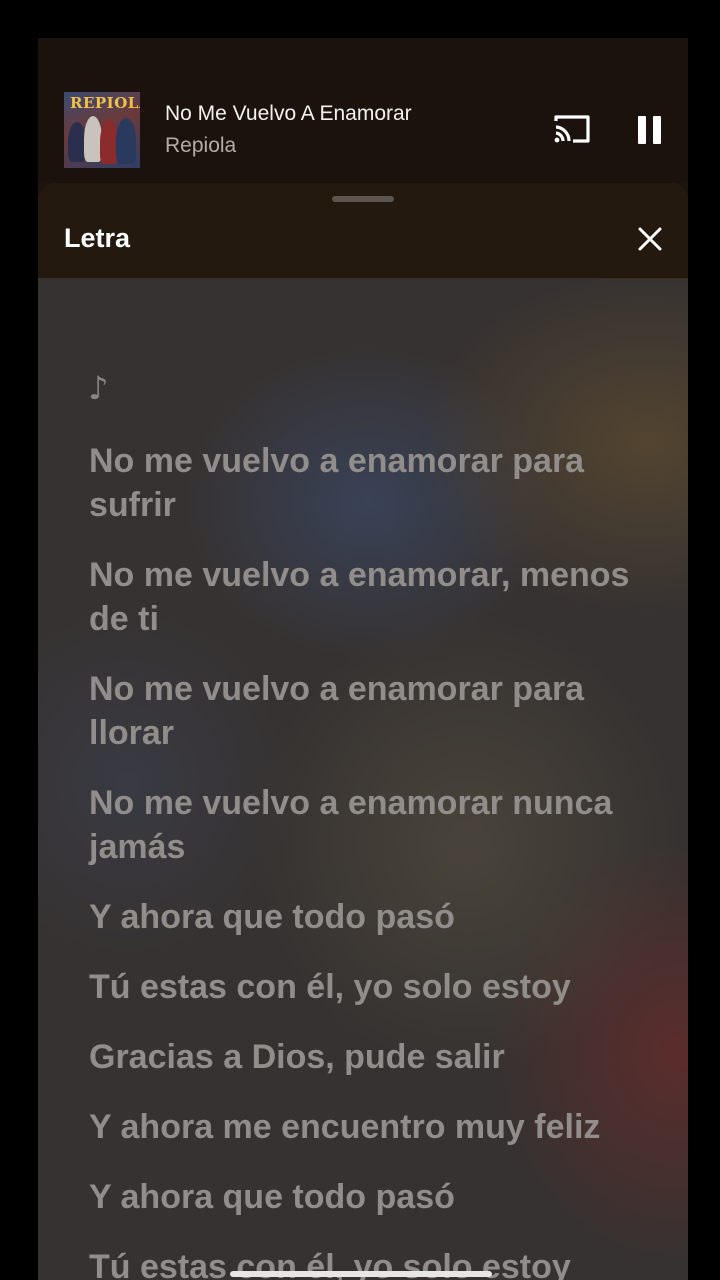 The height and width of the screenshot is (1280, 720). What do you see at coordinates (371, 1127) in the screenshot?
I see `lyric-line: Y ahora me encuentro muy feliz` at bounding box center [371, 1127].